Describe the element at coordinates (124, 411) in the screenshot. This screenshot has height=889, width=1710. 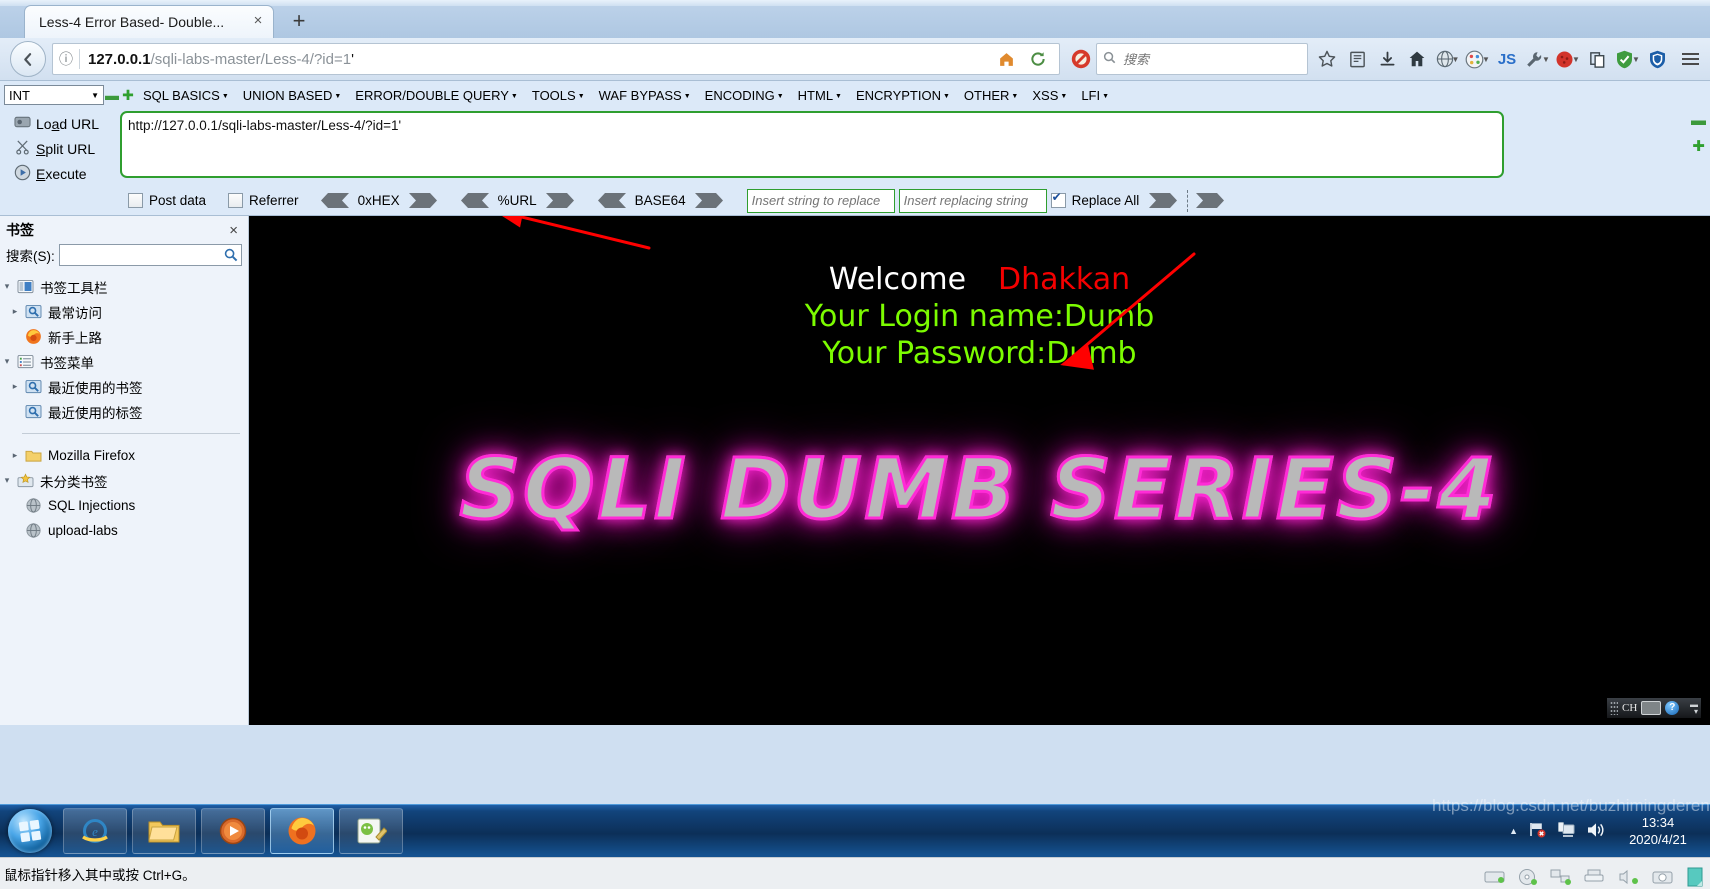
I see `tree-item-recent-tags: 最近使用的标签` at that location.